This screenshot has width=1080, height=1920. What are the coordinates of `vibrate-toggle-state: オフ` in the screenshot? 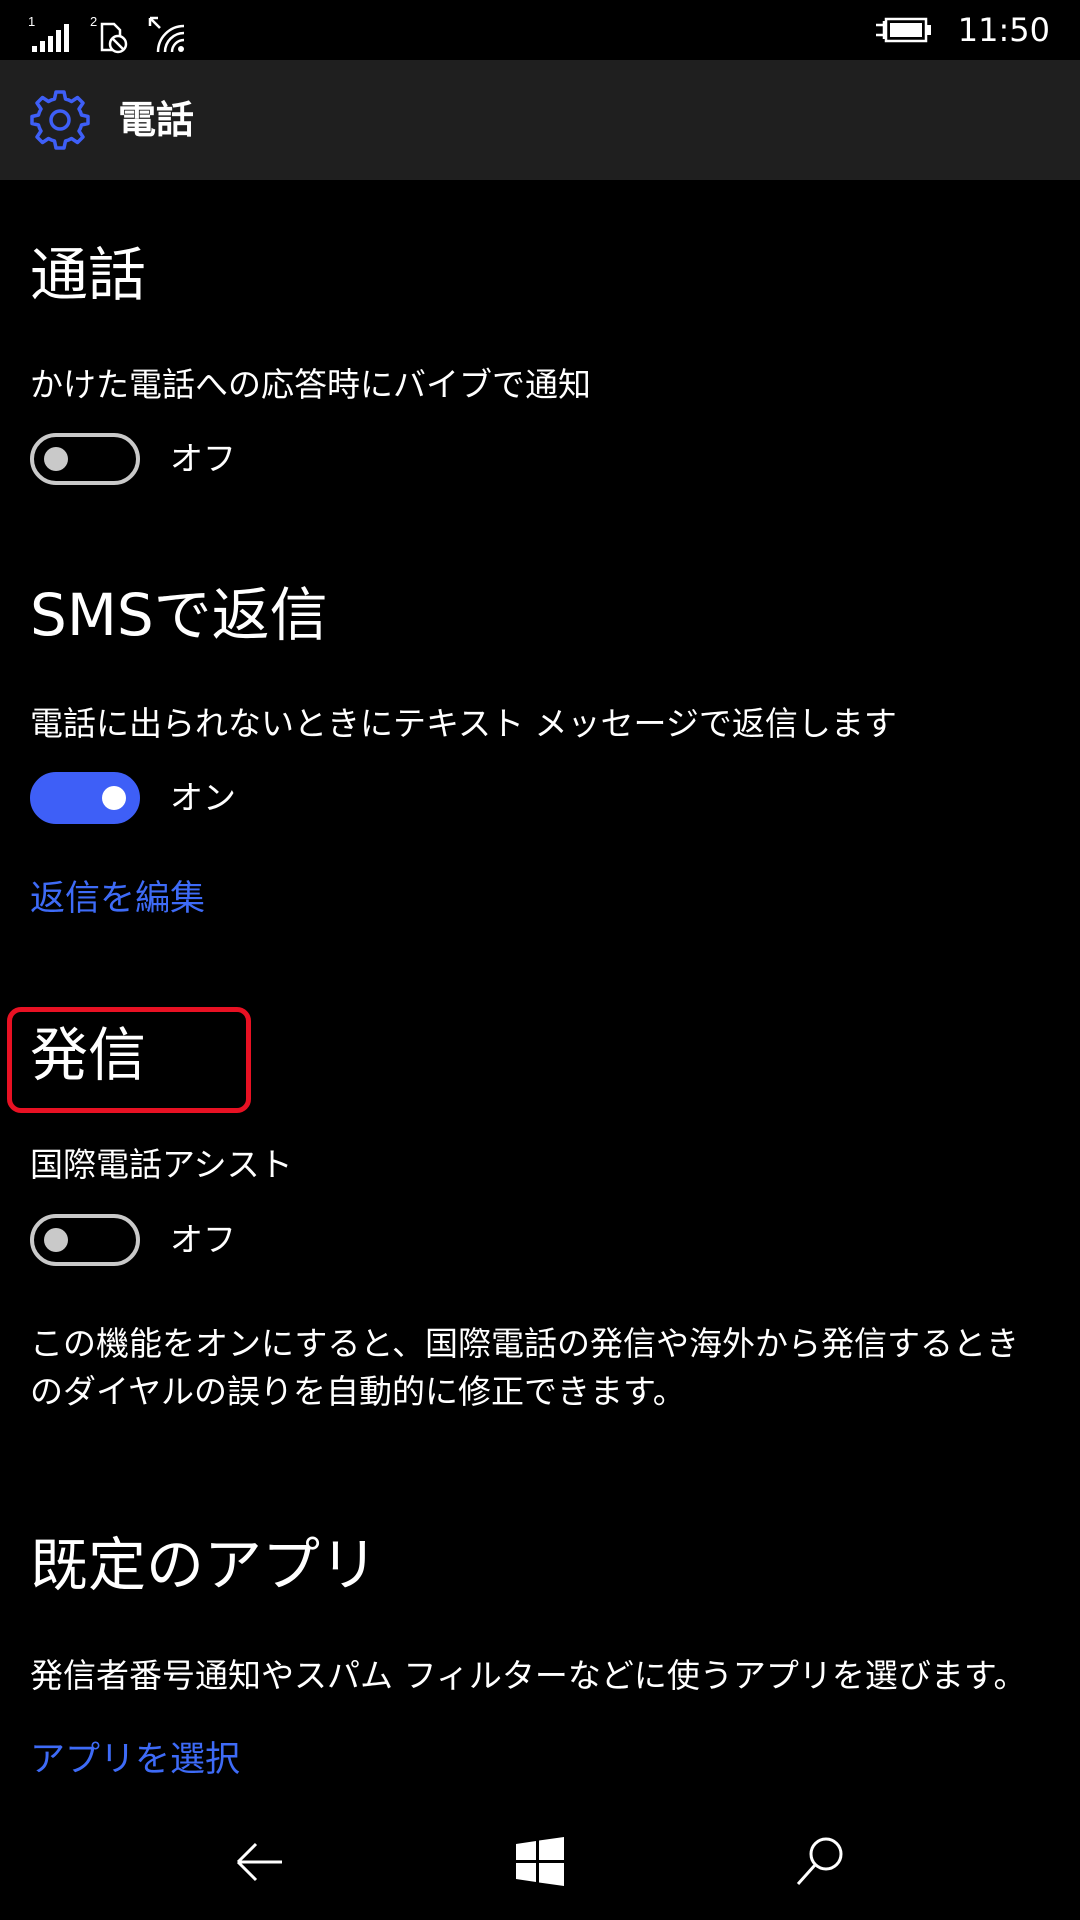 It's located at (203, 458).